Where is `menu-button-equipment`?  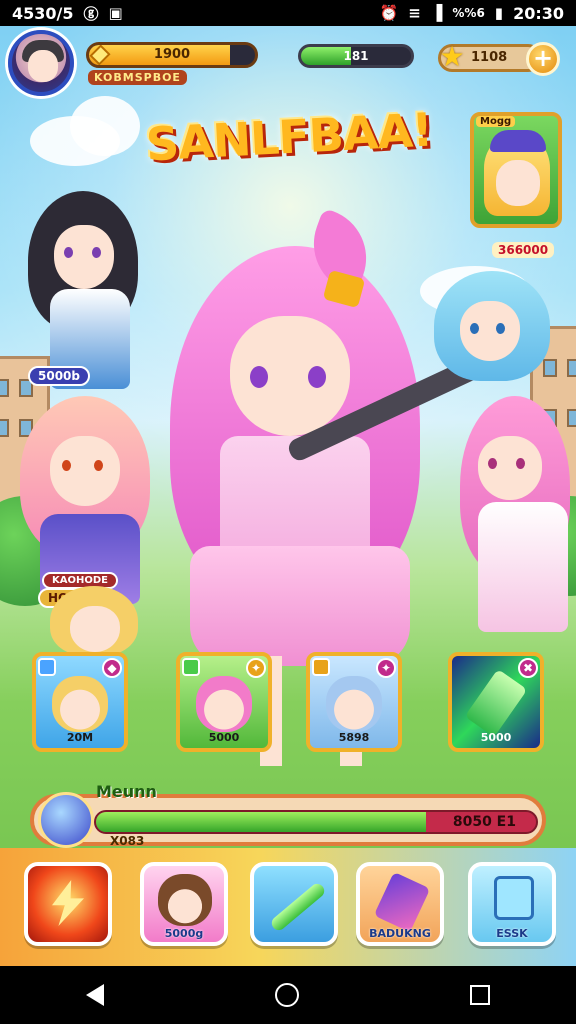
menu-button-equipment is located at coordinates (294, 904).